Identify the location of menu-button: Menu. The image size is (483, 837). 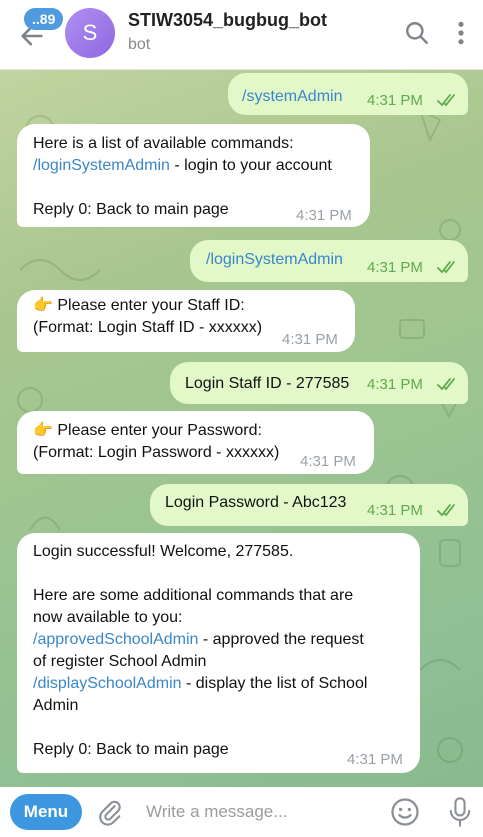
(46, 812).